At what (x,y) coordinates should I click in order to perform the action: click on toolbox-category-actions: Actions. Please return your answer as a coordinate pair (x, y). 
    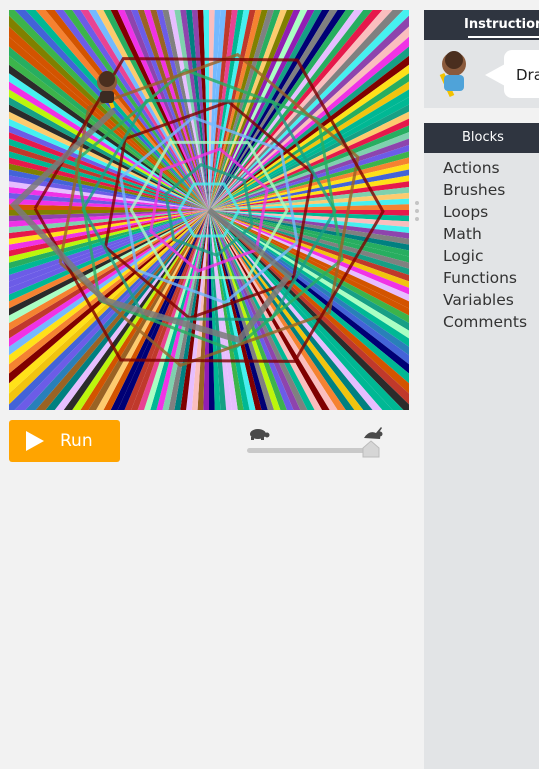
    Looking at the image, I should click on (491, 168).